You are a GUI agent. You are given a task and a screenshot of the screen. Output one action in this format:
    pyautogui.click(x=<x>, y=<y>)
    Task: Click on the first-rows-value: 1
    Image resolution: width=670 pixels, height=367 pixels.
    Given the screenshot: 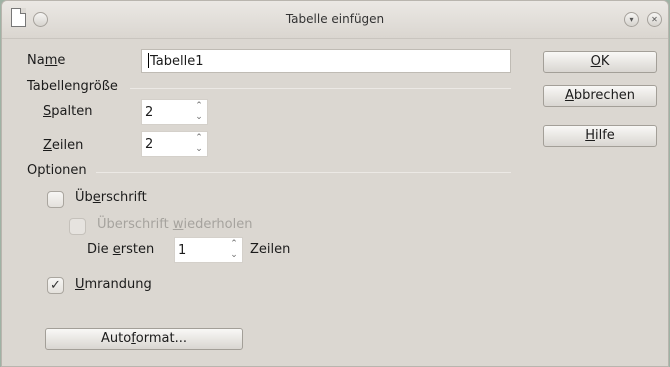 What is the action you would take?
    pyautogui.click(x=182, y=250)
    